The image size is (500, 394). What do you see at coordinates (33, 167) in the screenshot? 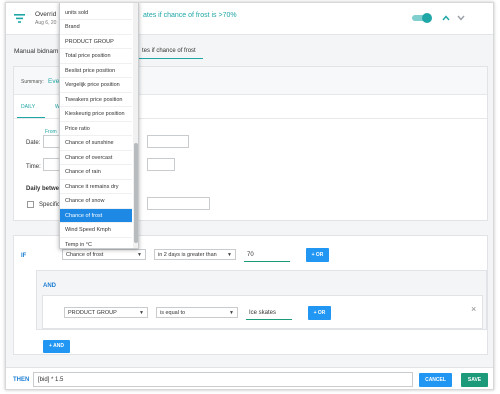
I see `time-label: Time:` at bounding box center [33, 167].